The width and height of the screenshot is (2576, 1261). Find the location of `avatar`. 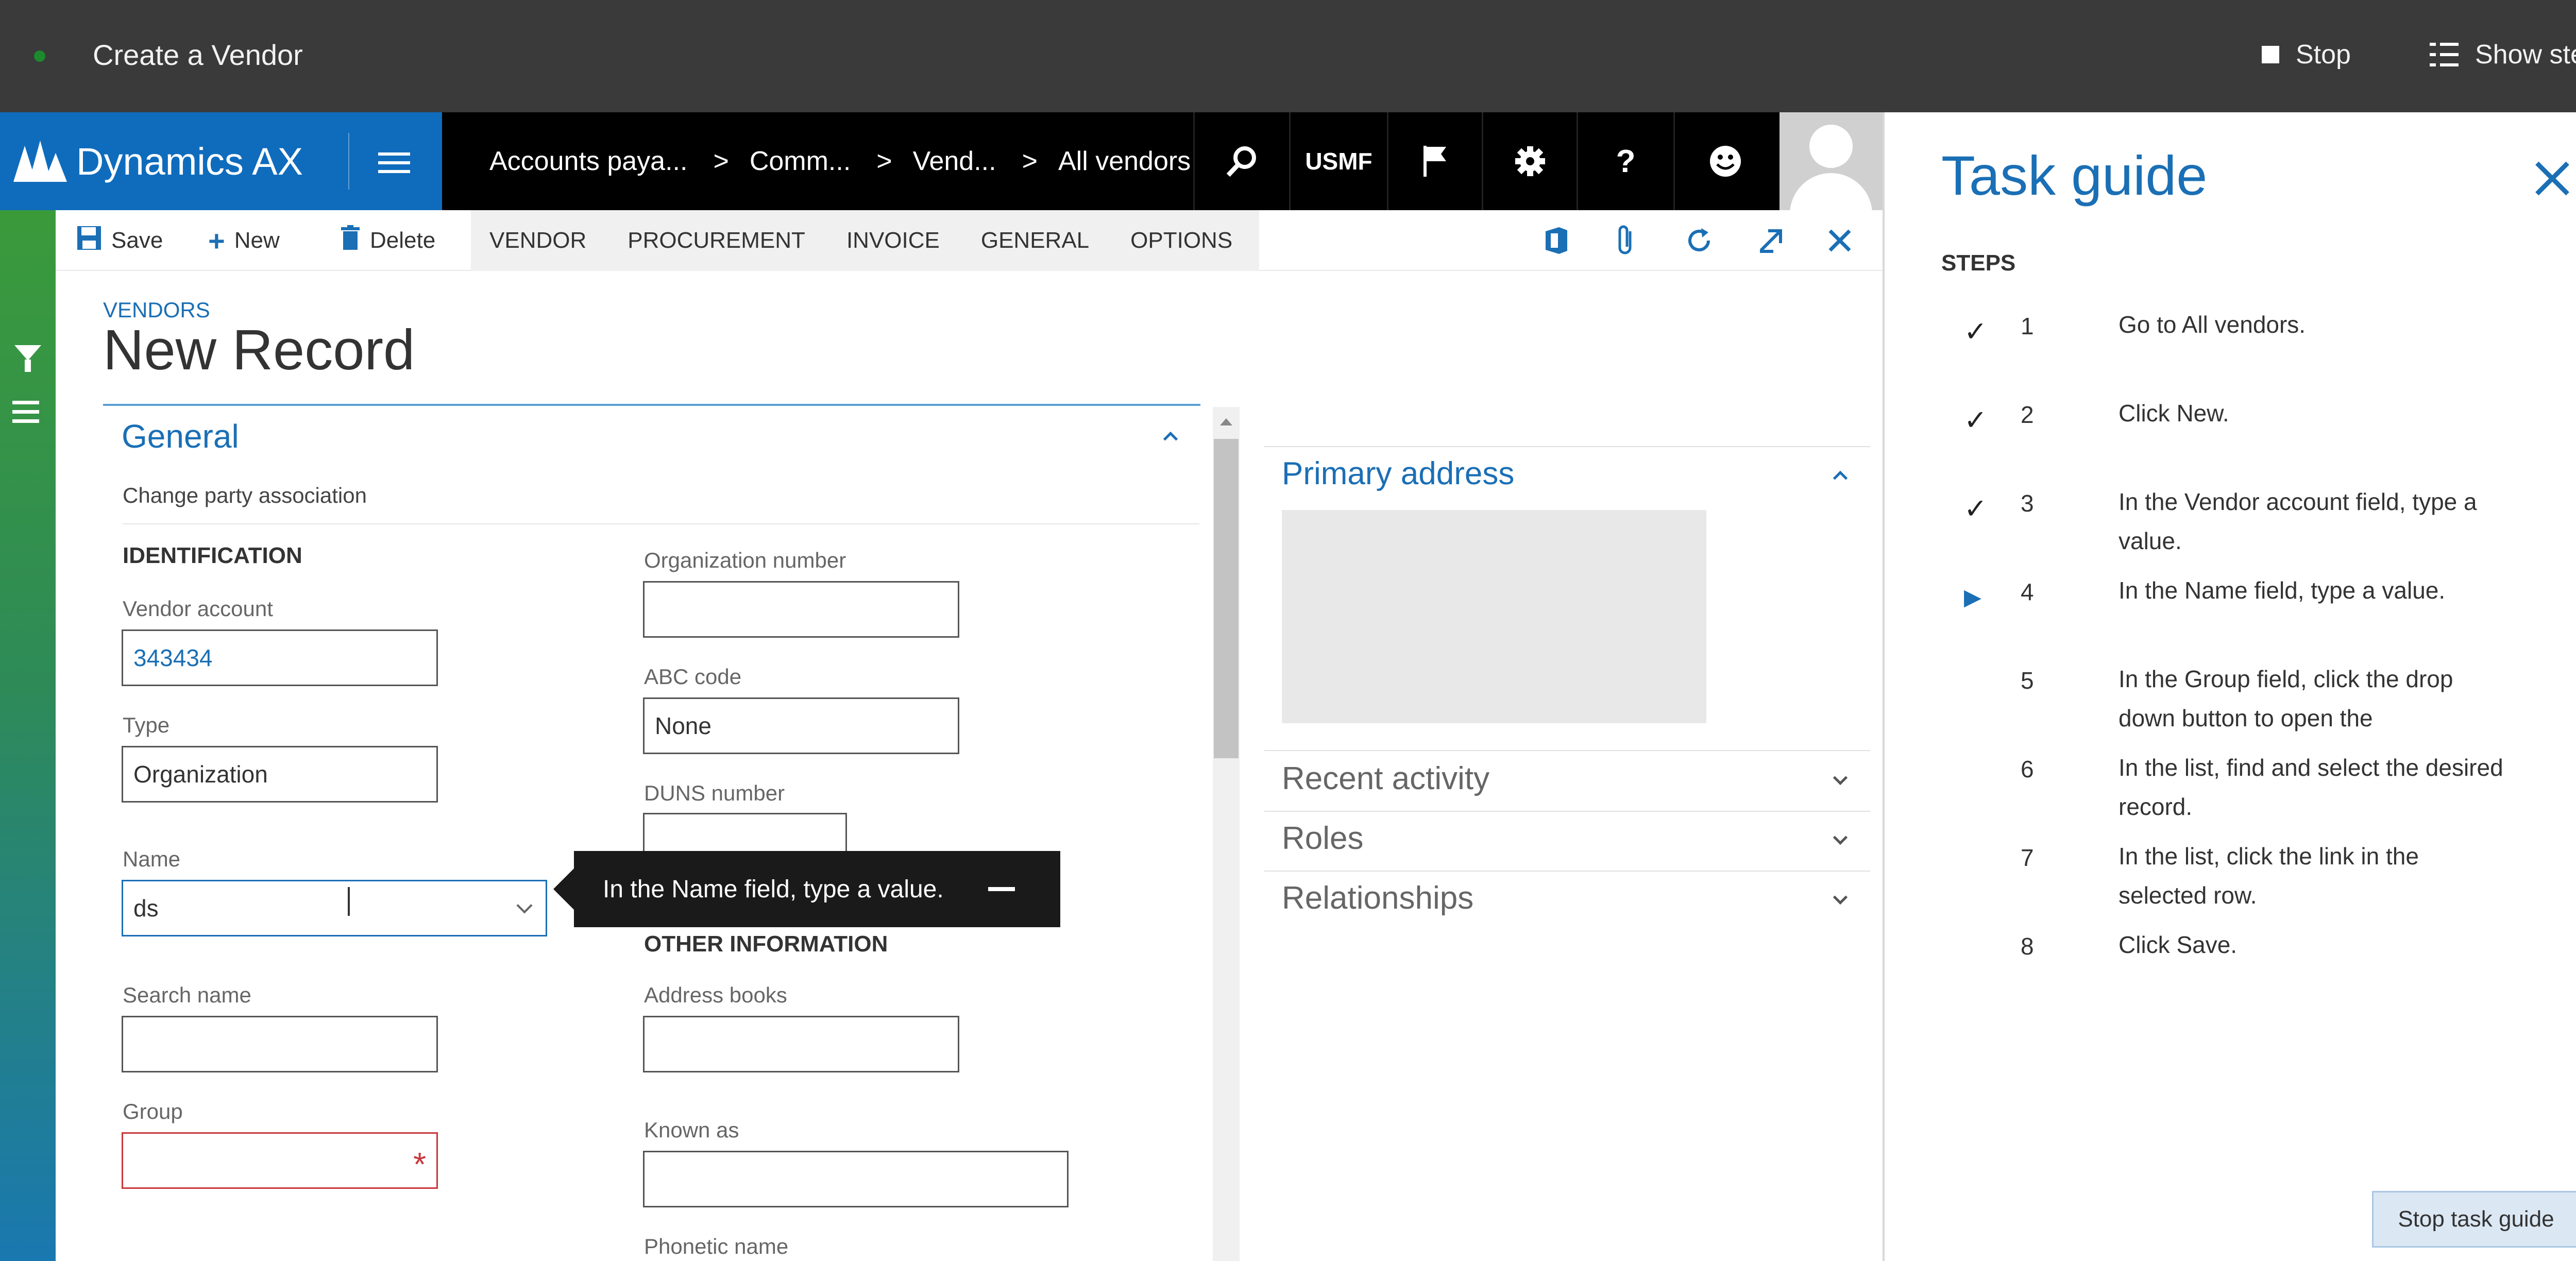

avatar is located at coordinates (1831, 161).